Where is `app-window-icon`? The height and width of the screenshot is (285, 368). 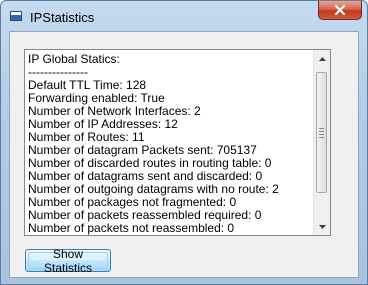
app-window-icon is located at coordinates (16, 16).